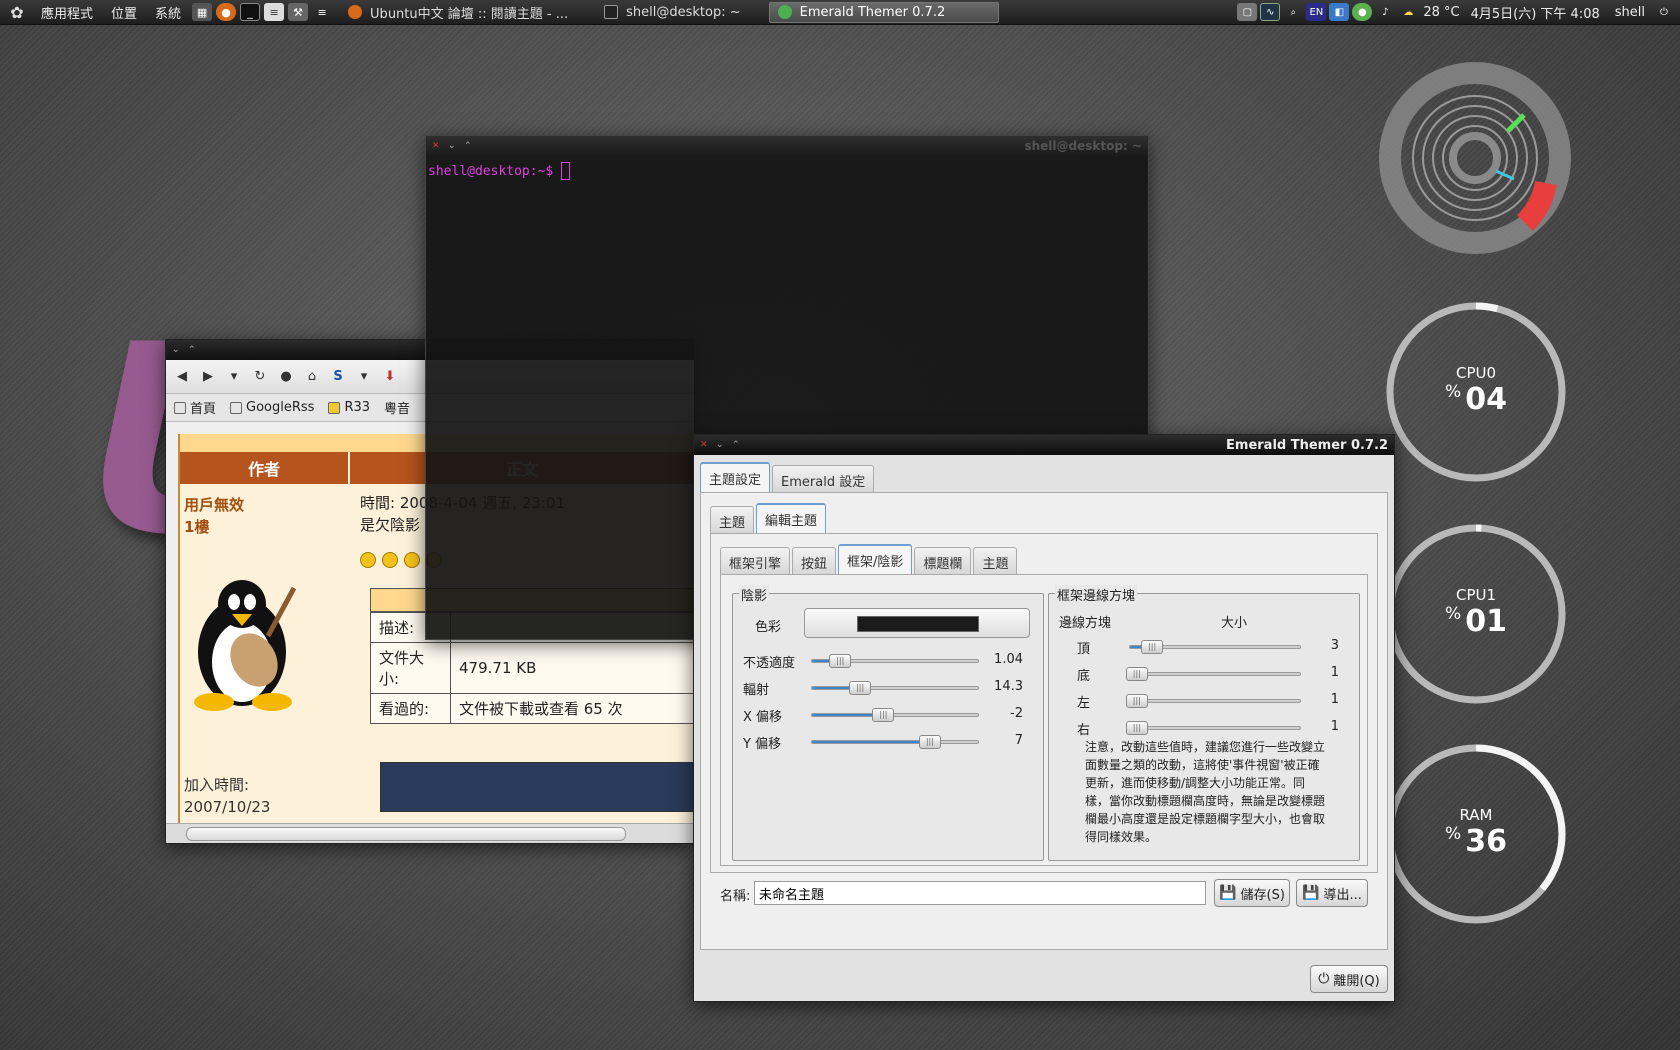  Describe the element at coordinates (787, 171) in the screenshot. I see `terminal-prompt-line: shell@desktop:~$` at that location.